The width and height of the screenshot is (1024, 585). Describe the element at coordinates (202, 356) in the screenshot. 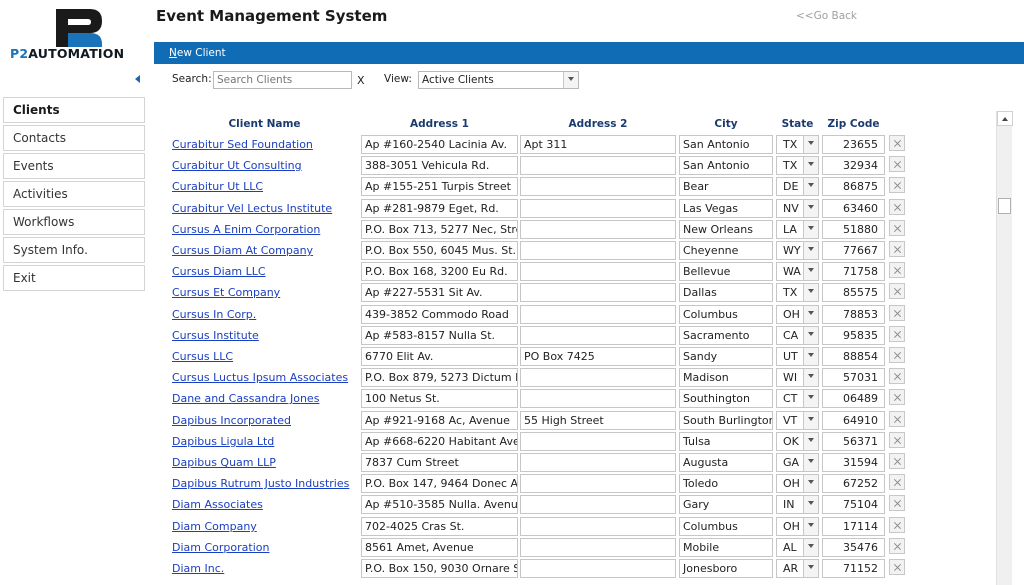

I see `client-name-link: Cursus LLC` at that location.